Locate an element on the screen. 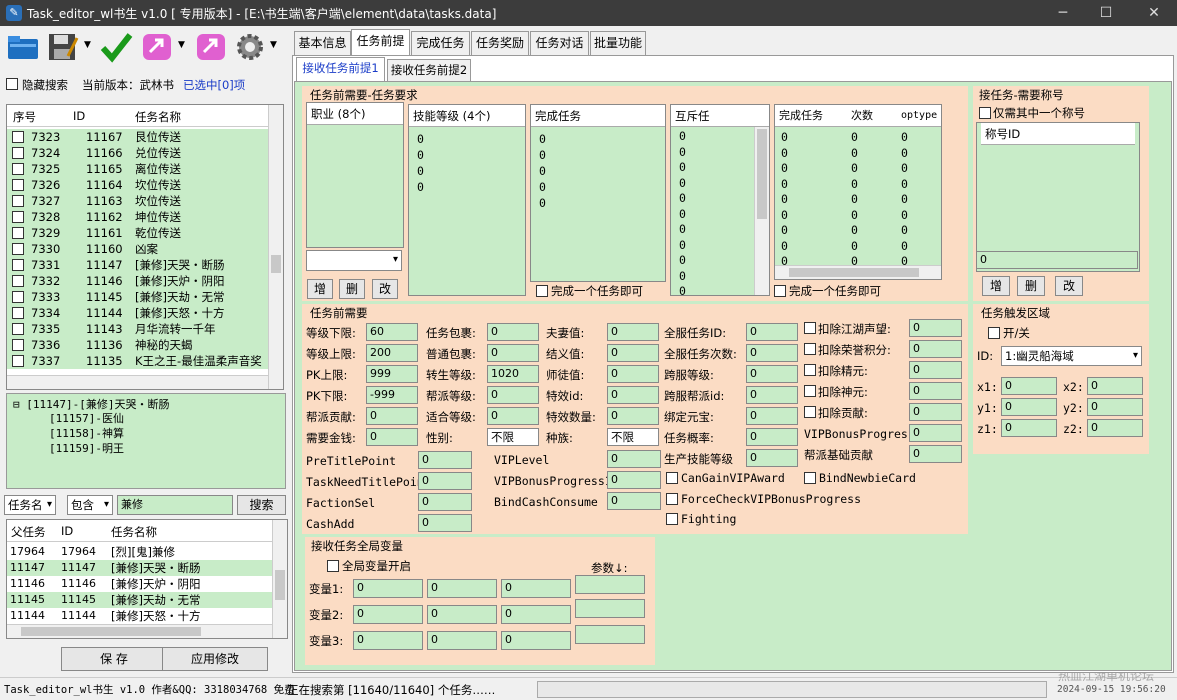 This screenshot has height=700, width=1177. only-one-title-checkbox is located at coordinates (985, 112).